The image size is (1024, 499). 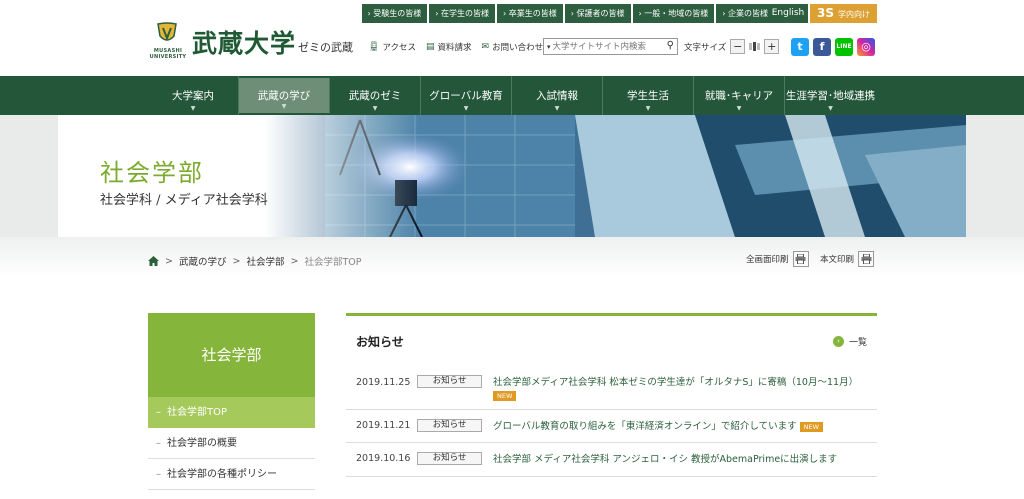 I want to click on logo-japanese: 武蔵大学, so click(x=244, y=43).